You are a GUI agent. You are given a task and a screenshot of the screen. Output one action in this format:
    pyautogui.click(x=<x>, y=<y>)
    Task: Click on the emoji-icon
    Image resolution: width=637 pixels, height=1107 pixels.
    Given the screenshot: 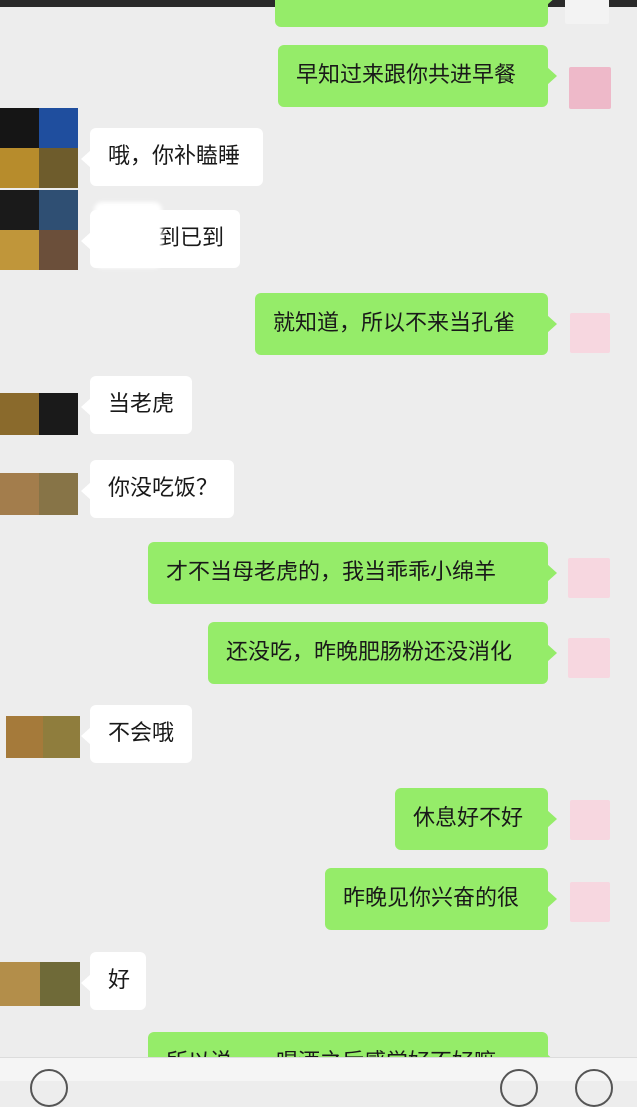 What is the action you would take?
    pyautogui.click(x=519, y=1088)
    